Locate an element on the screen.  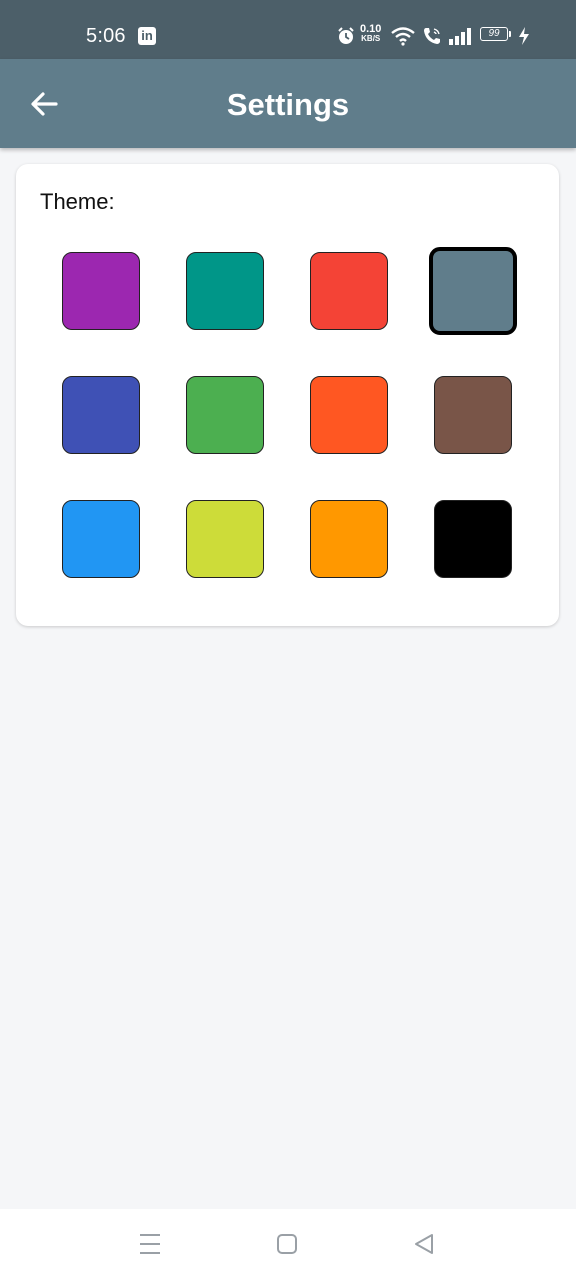
status-bar: 5:06 in 0.10 KB/S 99 is located at coordinates (288, 29).